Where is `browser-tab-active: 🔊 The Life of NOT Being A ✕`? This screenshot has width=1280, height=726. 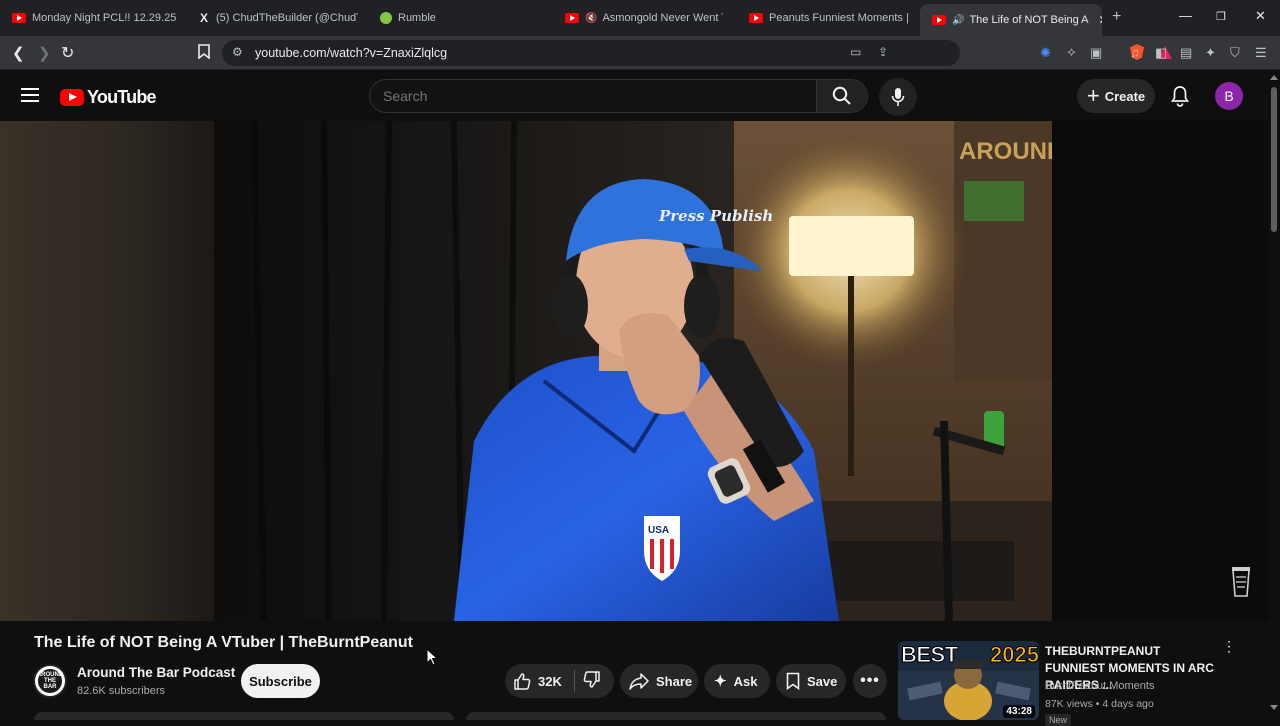 browser-tab-active: 🔊 The Life of NOT Being A ✕ is located at coordinates (1011, 20).